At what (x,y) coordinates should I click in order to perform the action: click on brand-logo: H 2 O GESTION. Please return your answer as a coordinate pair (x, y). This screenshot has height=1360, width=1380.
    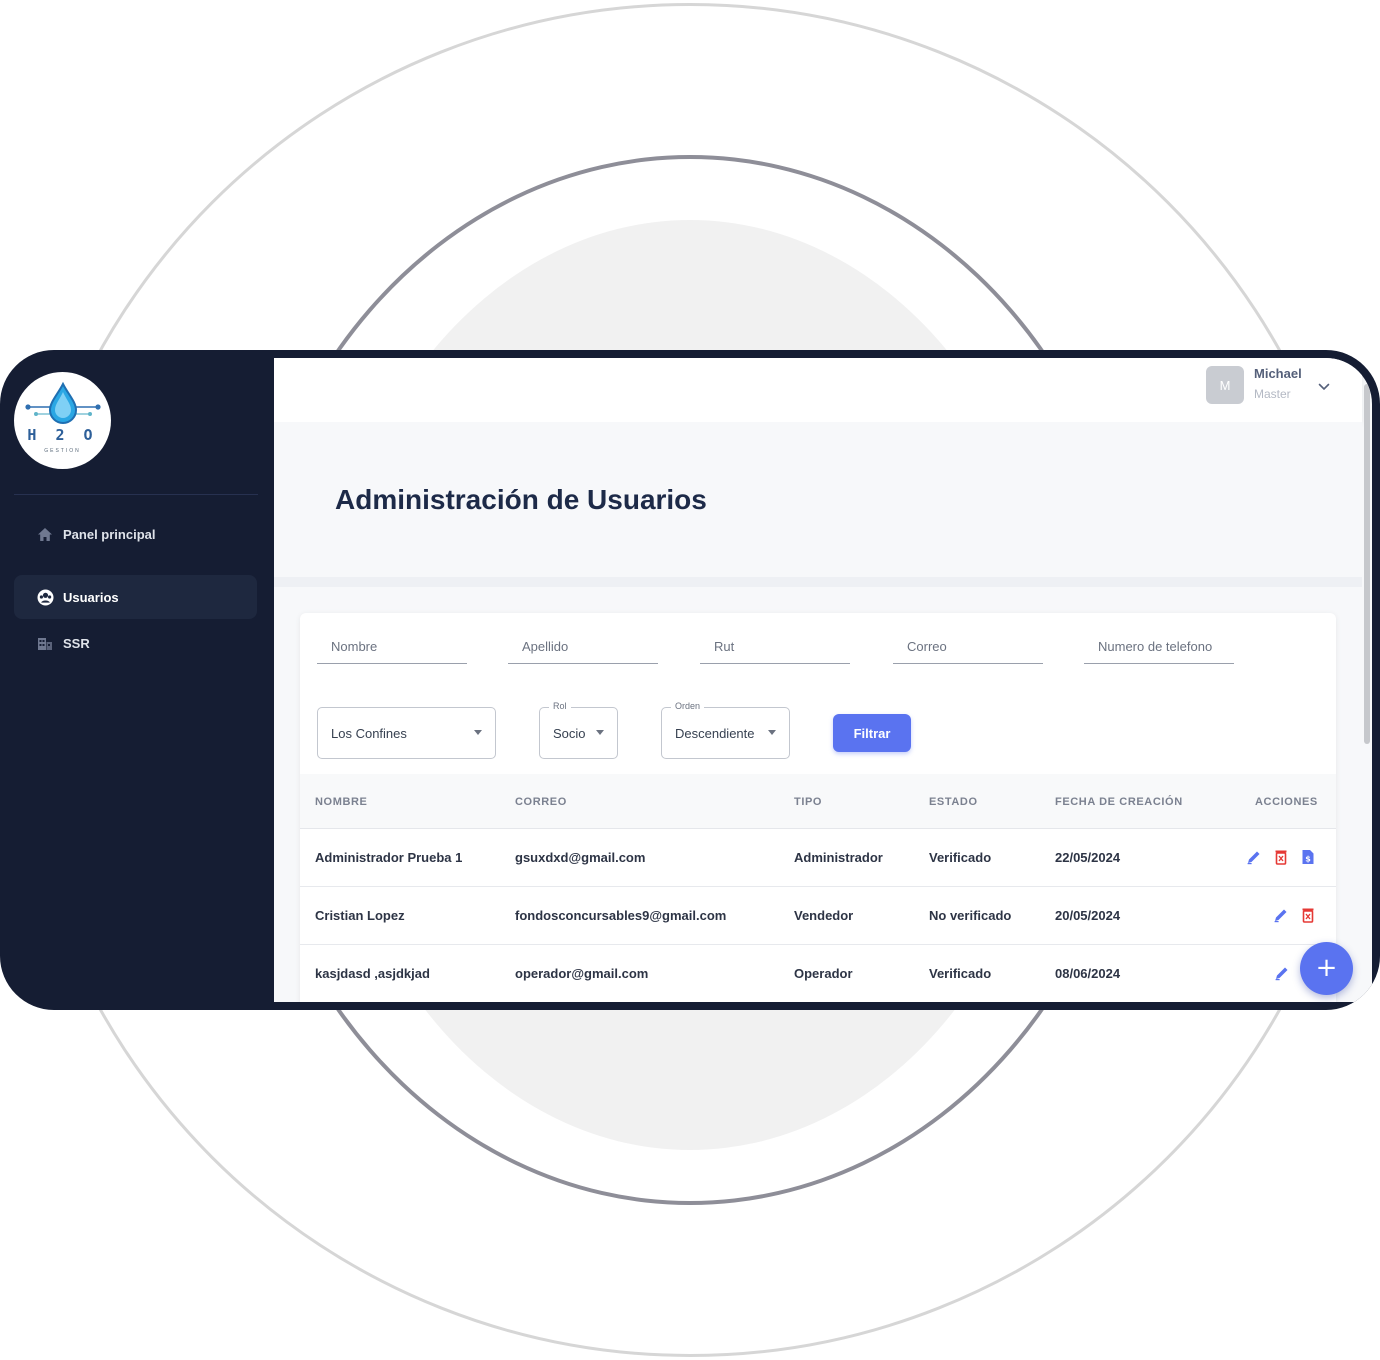
    Looking at the image, I should click on (62, 420).